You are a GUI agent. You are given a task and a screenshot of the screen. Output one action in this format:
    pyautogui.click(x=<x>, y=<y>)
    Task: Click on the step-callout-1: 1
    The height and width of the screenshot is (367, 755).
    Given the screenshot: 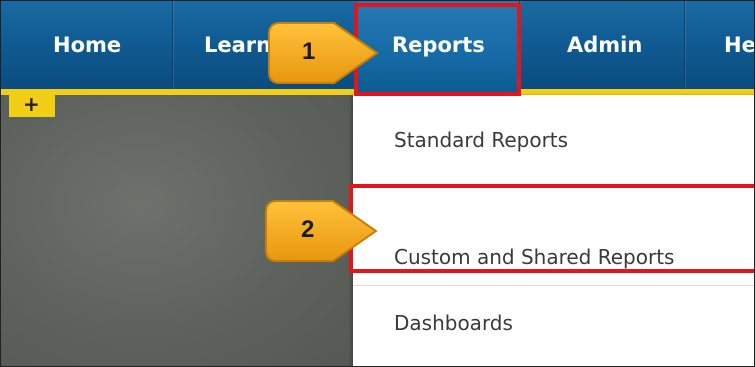 What is the action you would take?
    pyautogui.click(x=323, y=53)
    